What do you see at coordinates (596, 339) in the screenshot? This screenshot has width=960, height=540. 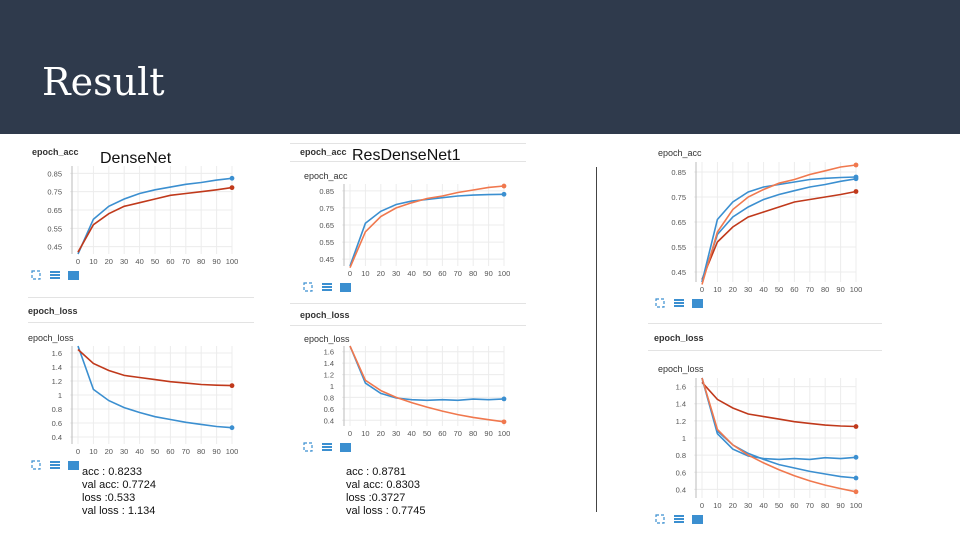 I see `vertical-divider` at bounding box center [596, 339].